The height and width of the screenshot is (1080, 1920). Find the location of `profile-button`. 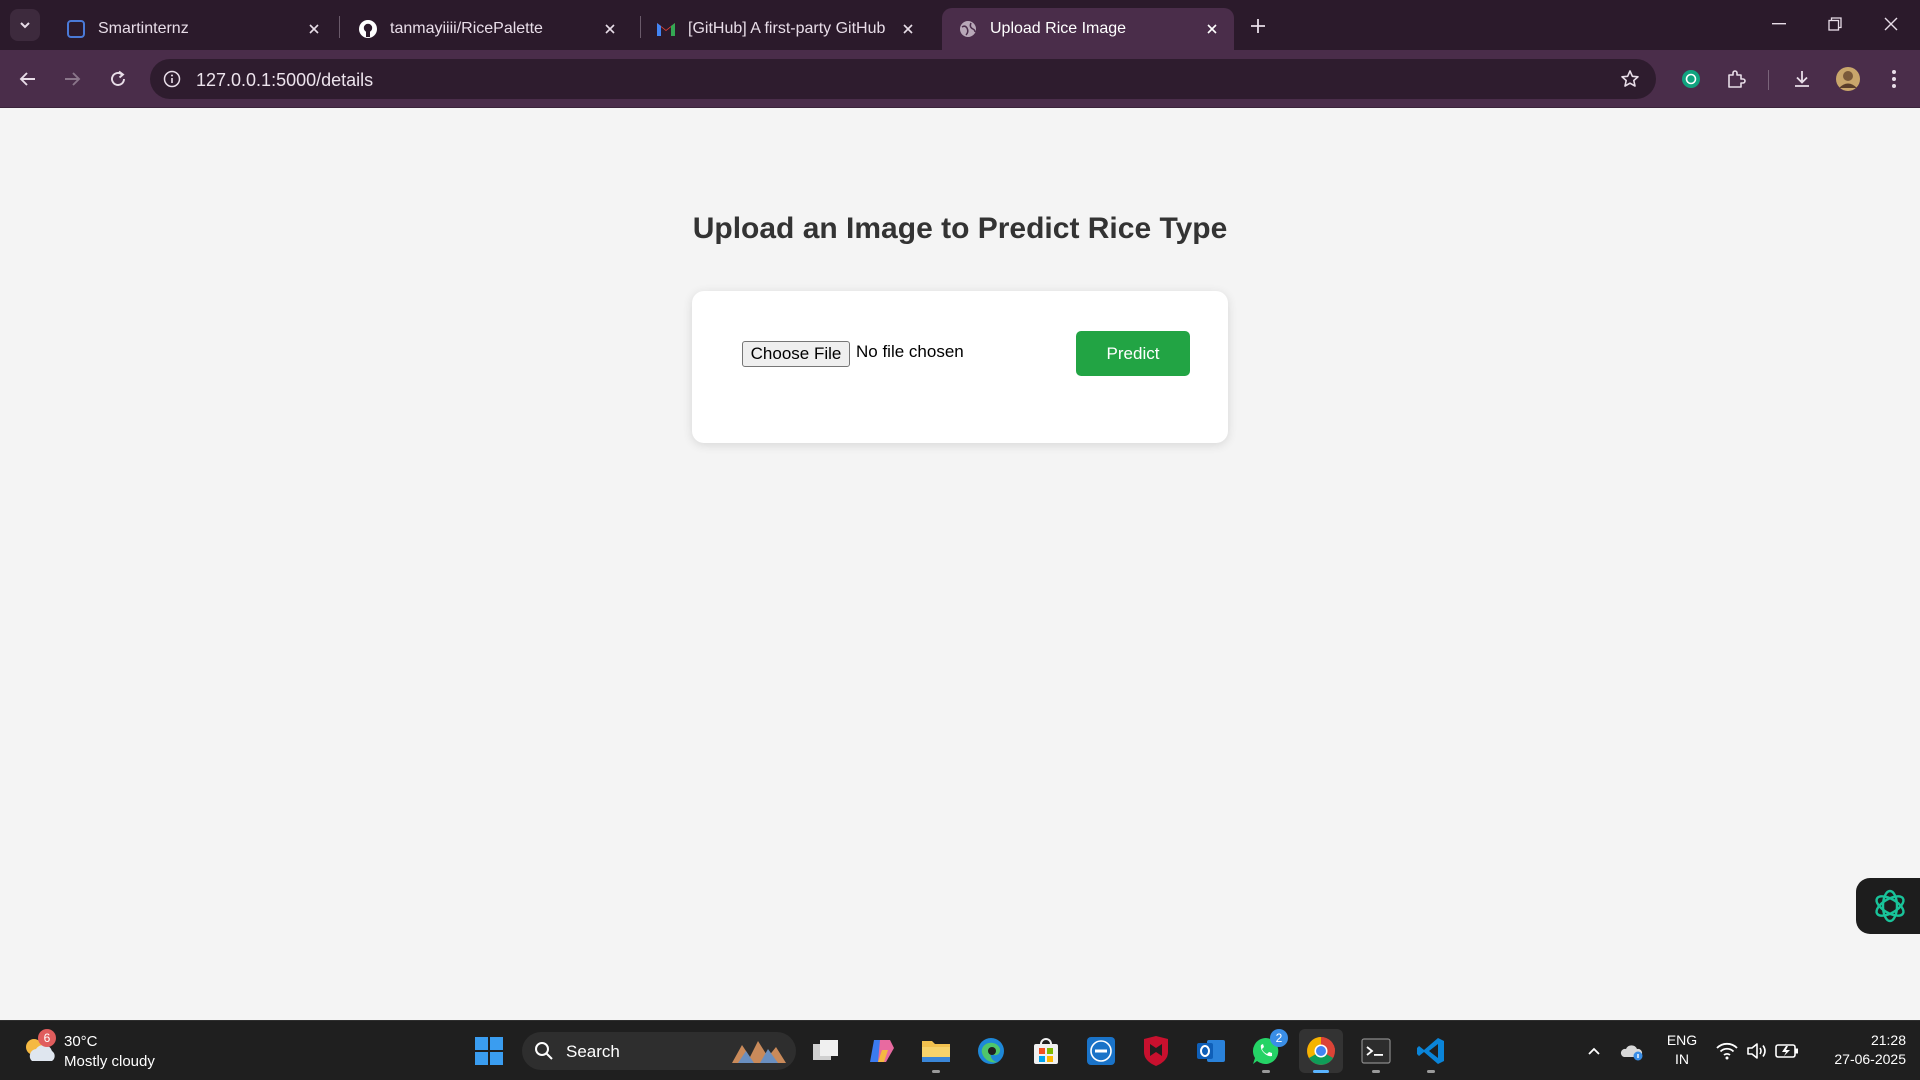

profile-button is located at coordinates (1848, 79).